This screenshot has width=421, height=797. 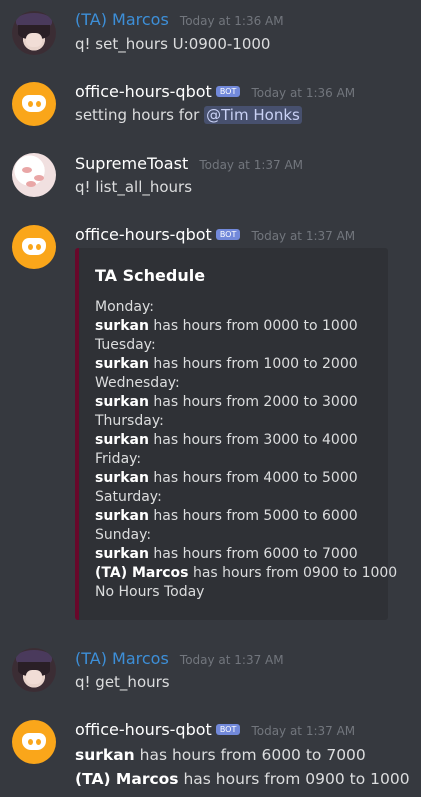 What do you see at coordinates (253, 440) in the screenshot?
I see `line-text: has hours from 3000 to 4000` at bounding box center [253, 440].